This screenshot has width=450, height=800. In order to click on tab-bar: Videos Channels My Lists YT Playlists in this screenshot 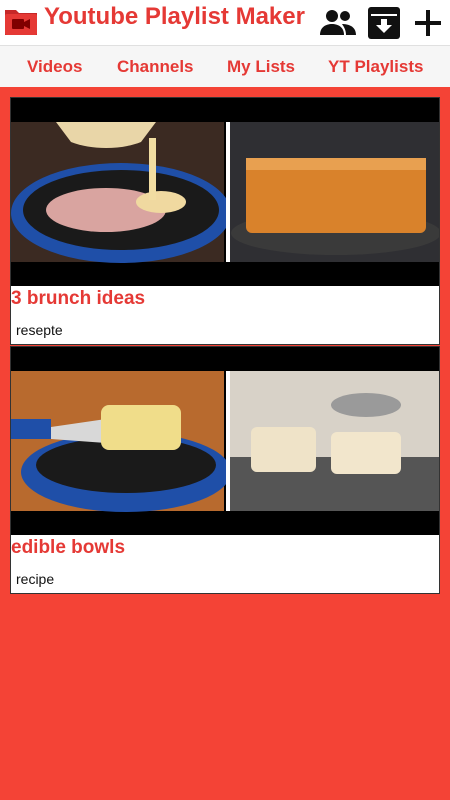, I will do `click(225, 66)`.